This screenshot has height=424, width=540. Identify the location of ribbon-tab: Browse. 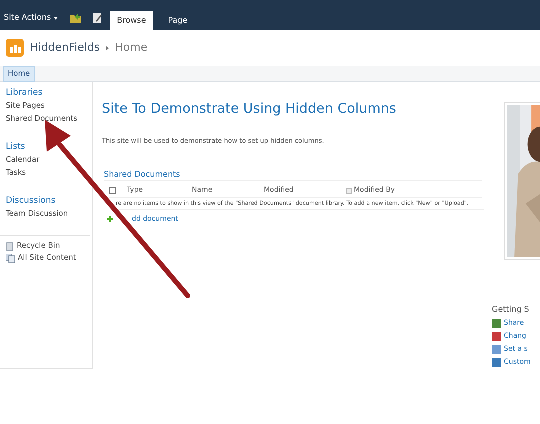
(132, 20).